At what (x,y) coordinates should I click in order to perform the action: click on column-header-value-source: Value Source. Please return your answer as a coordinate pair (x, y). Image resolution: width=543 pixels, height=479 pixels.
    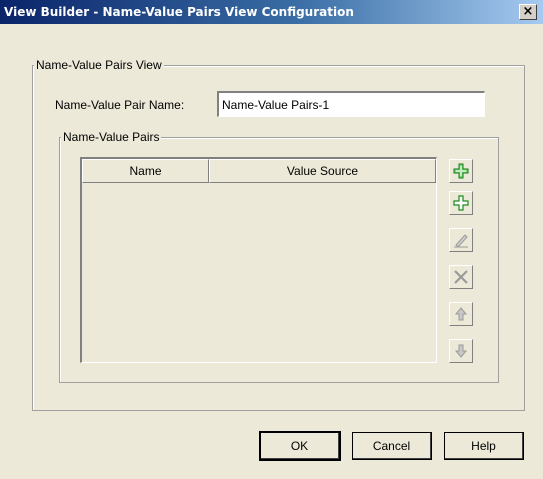
    Looking at the image, I should click on (322, 171).